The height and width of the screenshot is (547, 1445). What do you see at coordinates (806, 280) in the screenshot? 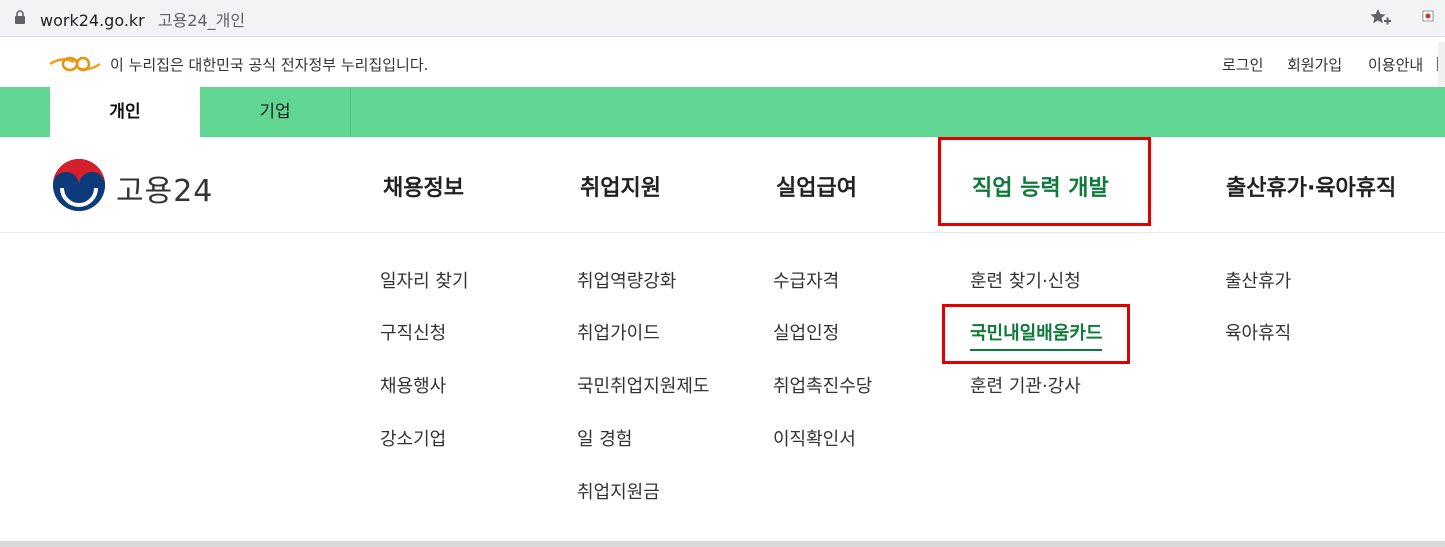
I see `sub-eligibility: 수급자격` at bounding box center [806, 280].